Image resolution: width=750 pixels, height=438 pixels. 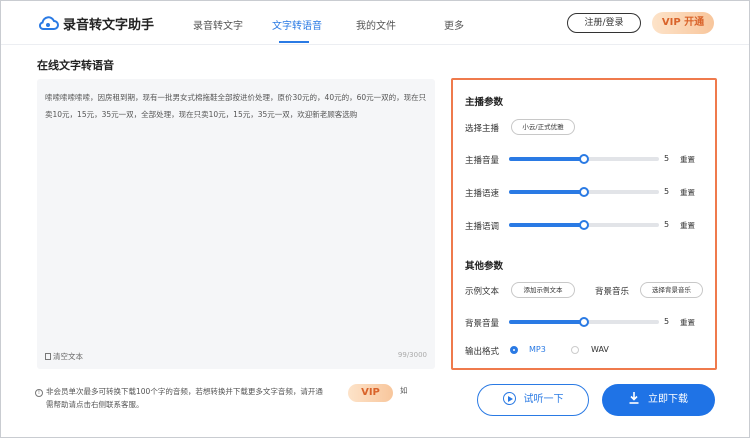 What do you see at coordinates (671, 290) in the screenshot?
I see `select-bgm-button: 选择背景音乐` at bounding box center [671, 290].